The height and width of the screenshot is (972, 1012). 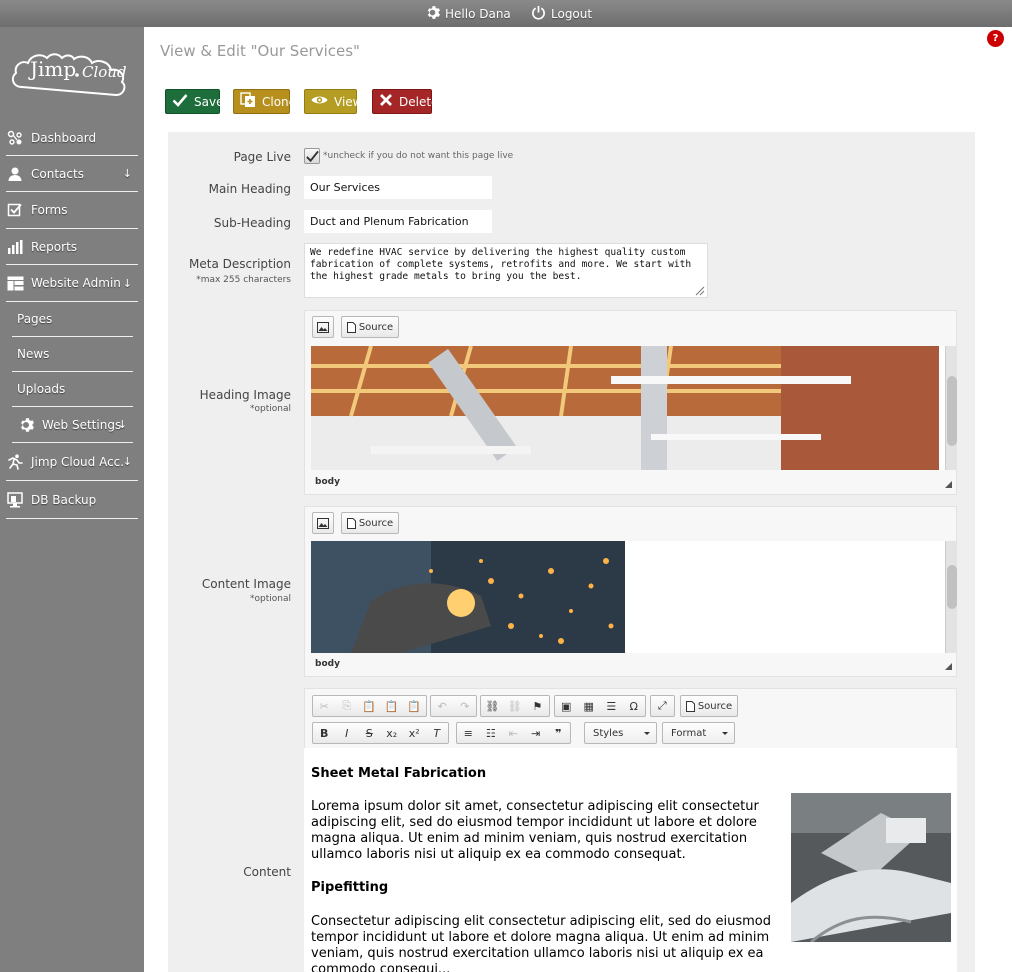 I want to click on clone-label: Clone, so click(x=279, y=101).